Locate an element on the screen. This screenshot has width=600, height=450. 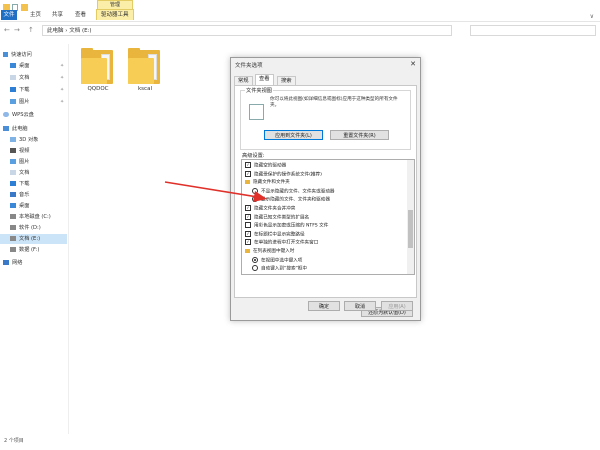
advanced-option-checkbox: ✓ 隐藏文件夹合并冲突 is located at coordinates (270, 209).